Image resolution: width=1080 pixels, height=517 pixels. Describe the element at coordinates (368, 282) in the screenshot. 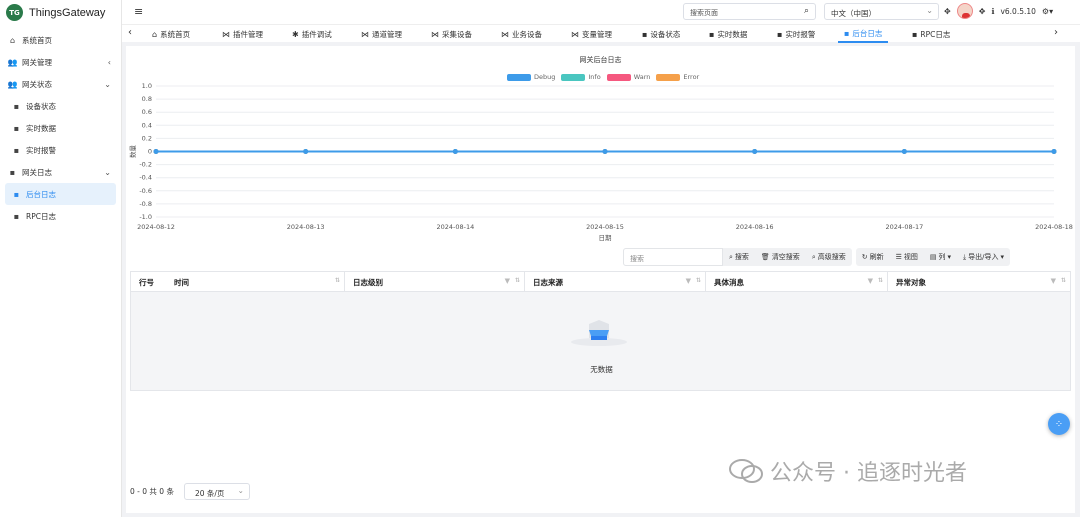

I see `column-label: 日志级别` at that location.